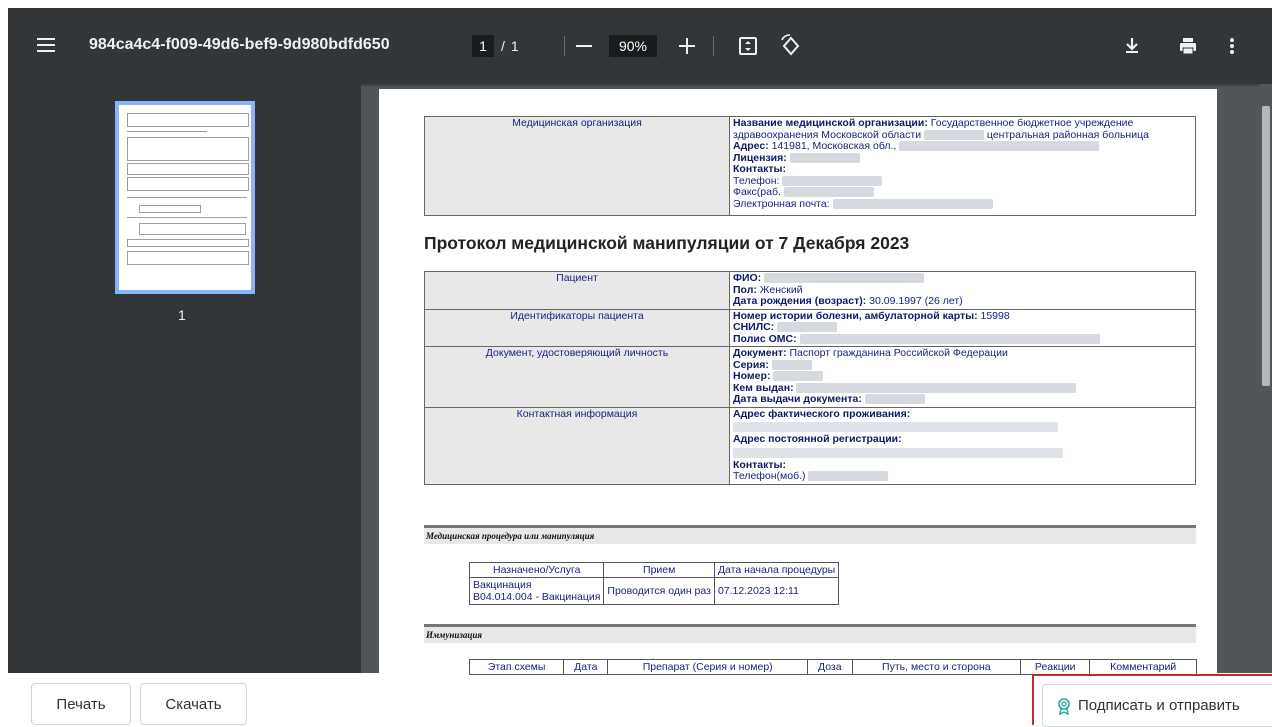 The height and width of the screenshot is (727, 1272). Describe the element at coordinates (830, 123) in the screenshot. I see `org-name-key: Название медицинской организации:` at that location.